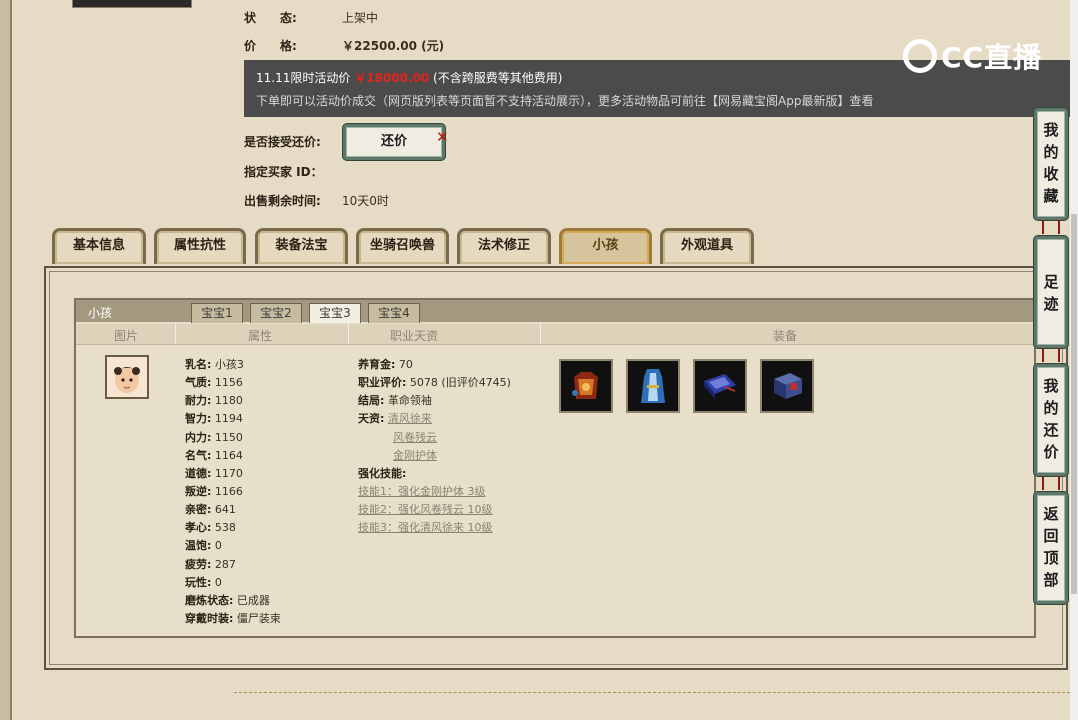 The height and width of the screenshot is (720, 1078). I want to click on attr-row: 玩性: 0, so click(203, 582).